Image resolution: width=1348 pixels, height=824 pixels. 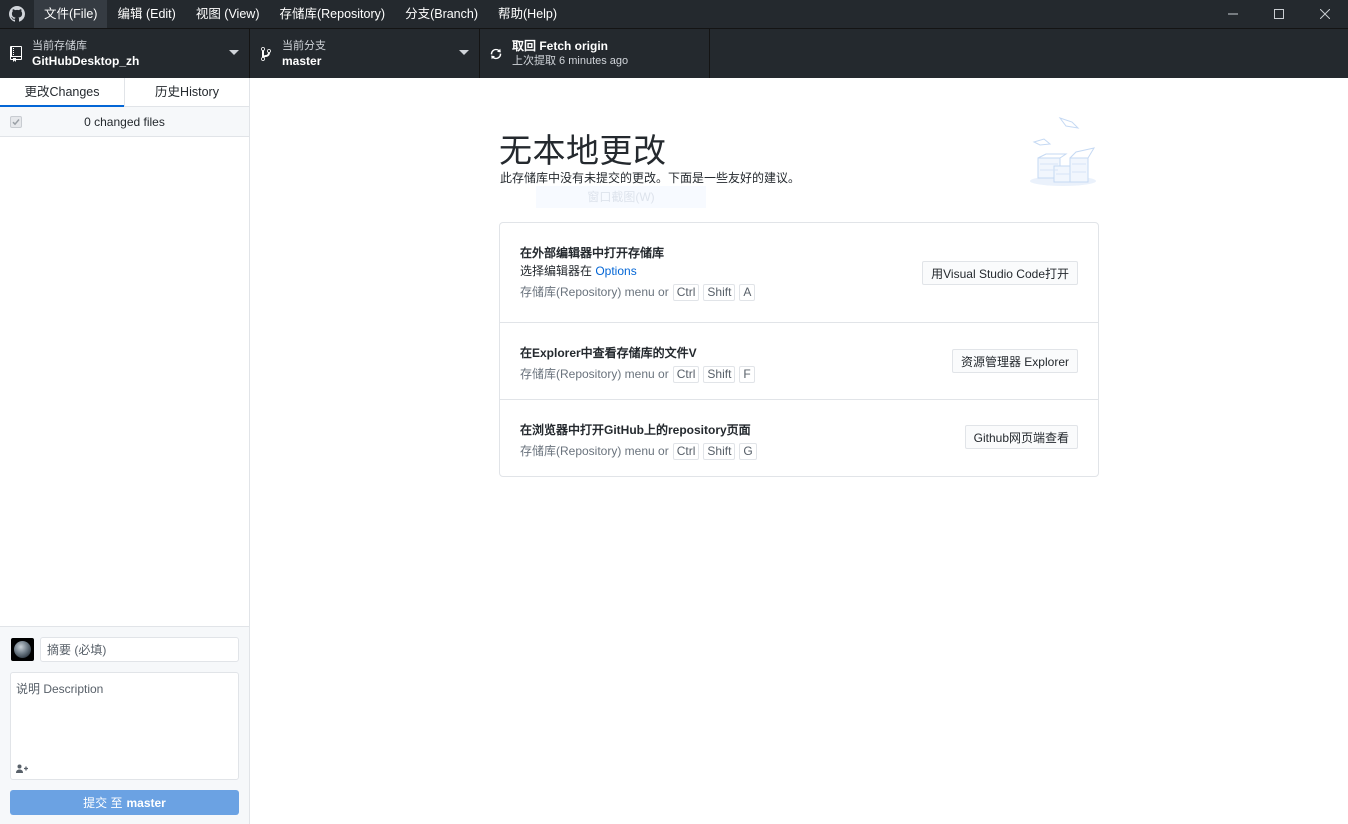 What do you see at coordinates (17, 14) in the screenshot?
I see `github-logo-icon` at bounding box center [17, 14].